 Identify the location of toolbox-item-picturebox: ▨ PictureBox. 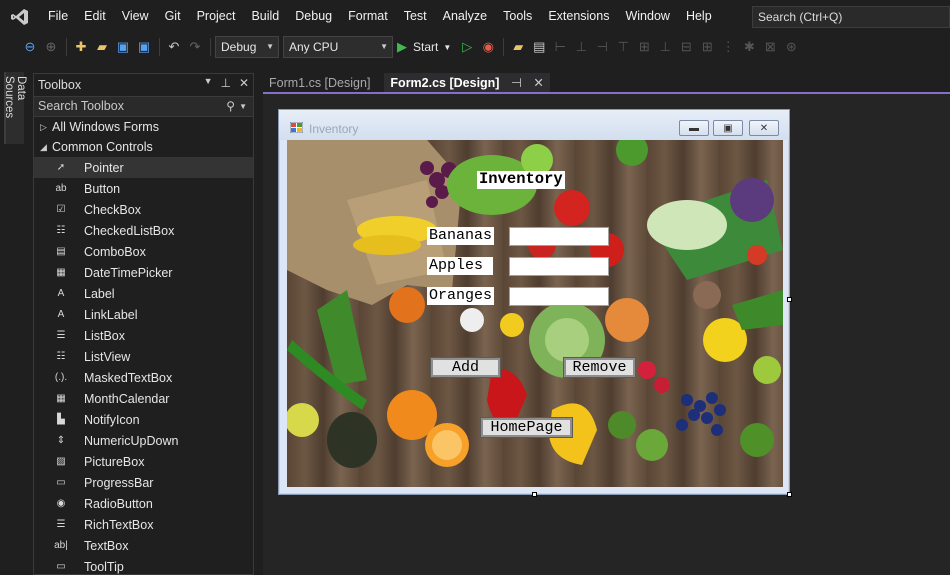
(143, 461).